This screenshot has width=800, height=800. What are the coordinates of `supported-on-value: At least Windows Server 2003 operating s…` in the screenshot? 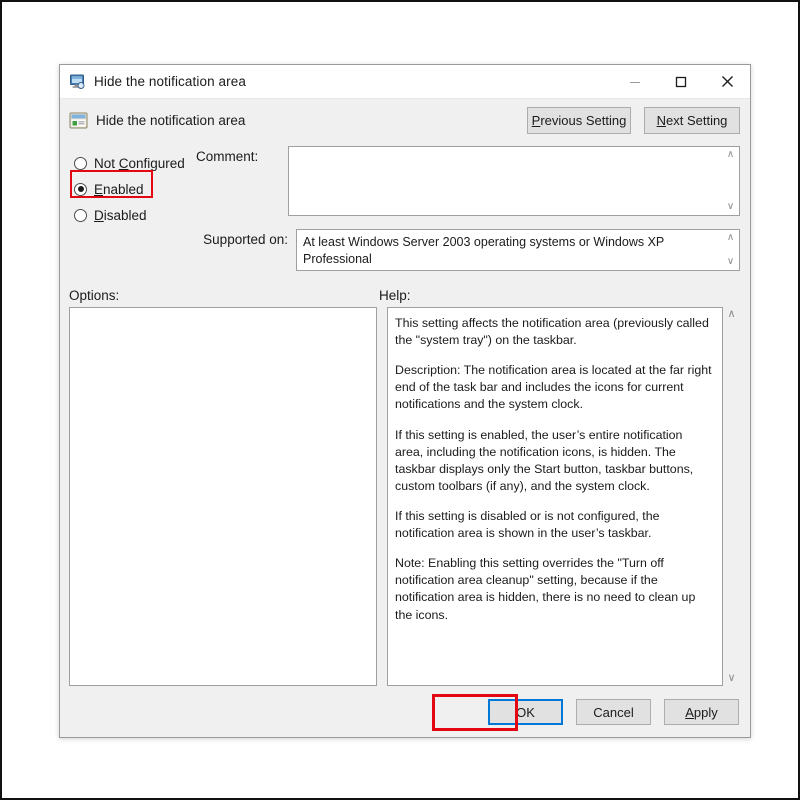 It's located at (484, 250).